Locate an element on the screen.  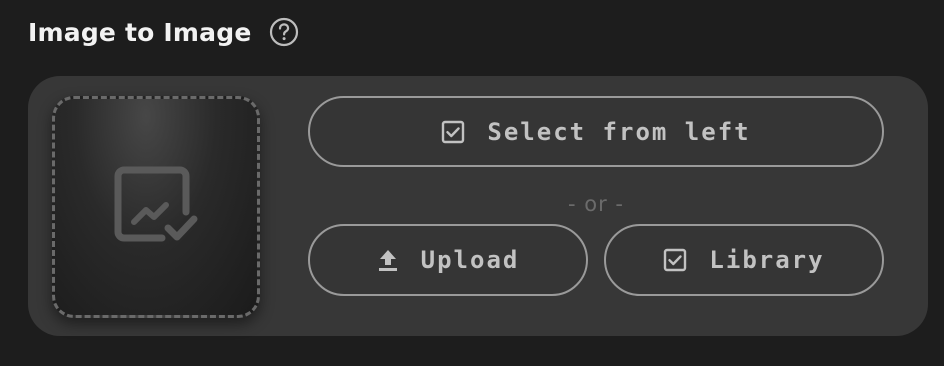
image-dropzone is located at coordinates (156, 207).